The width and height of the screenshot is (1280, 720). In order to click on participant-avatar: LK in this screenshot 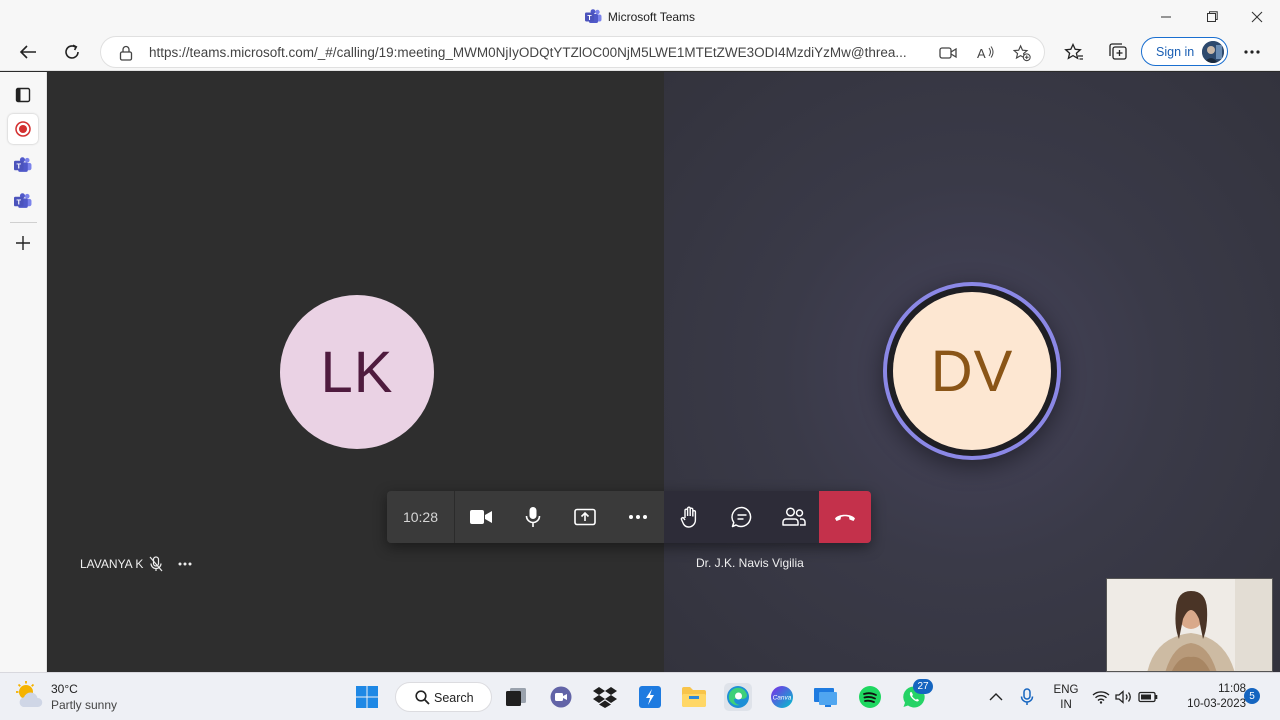, I will do `click(357, 372)`.